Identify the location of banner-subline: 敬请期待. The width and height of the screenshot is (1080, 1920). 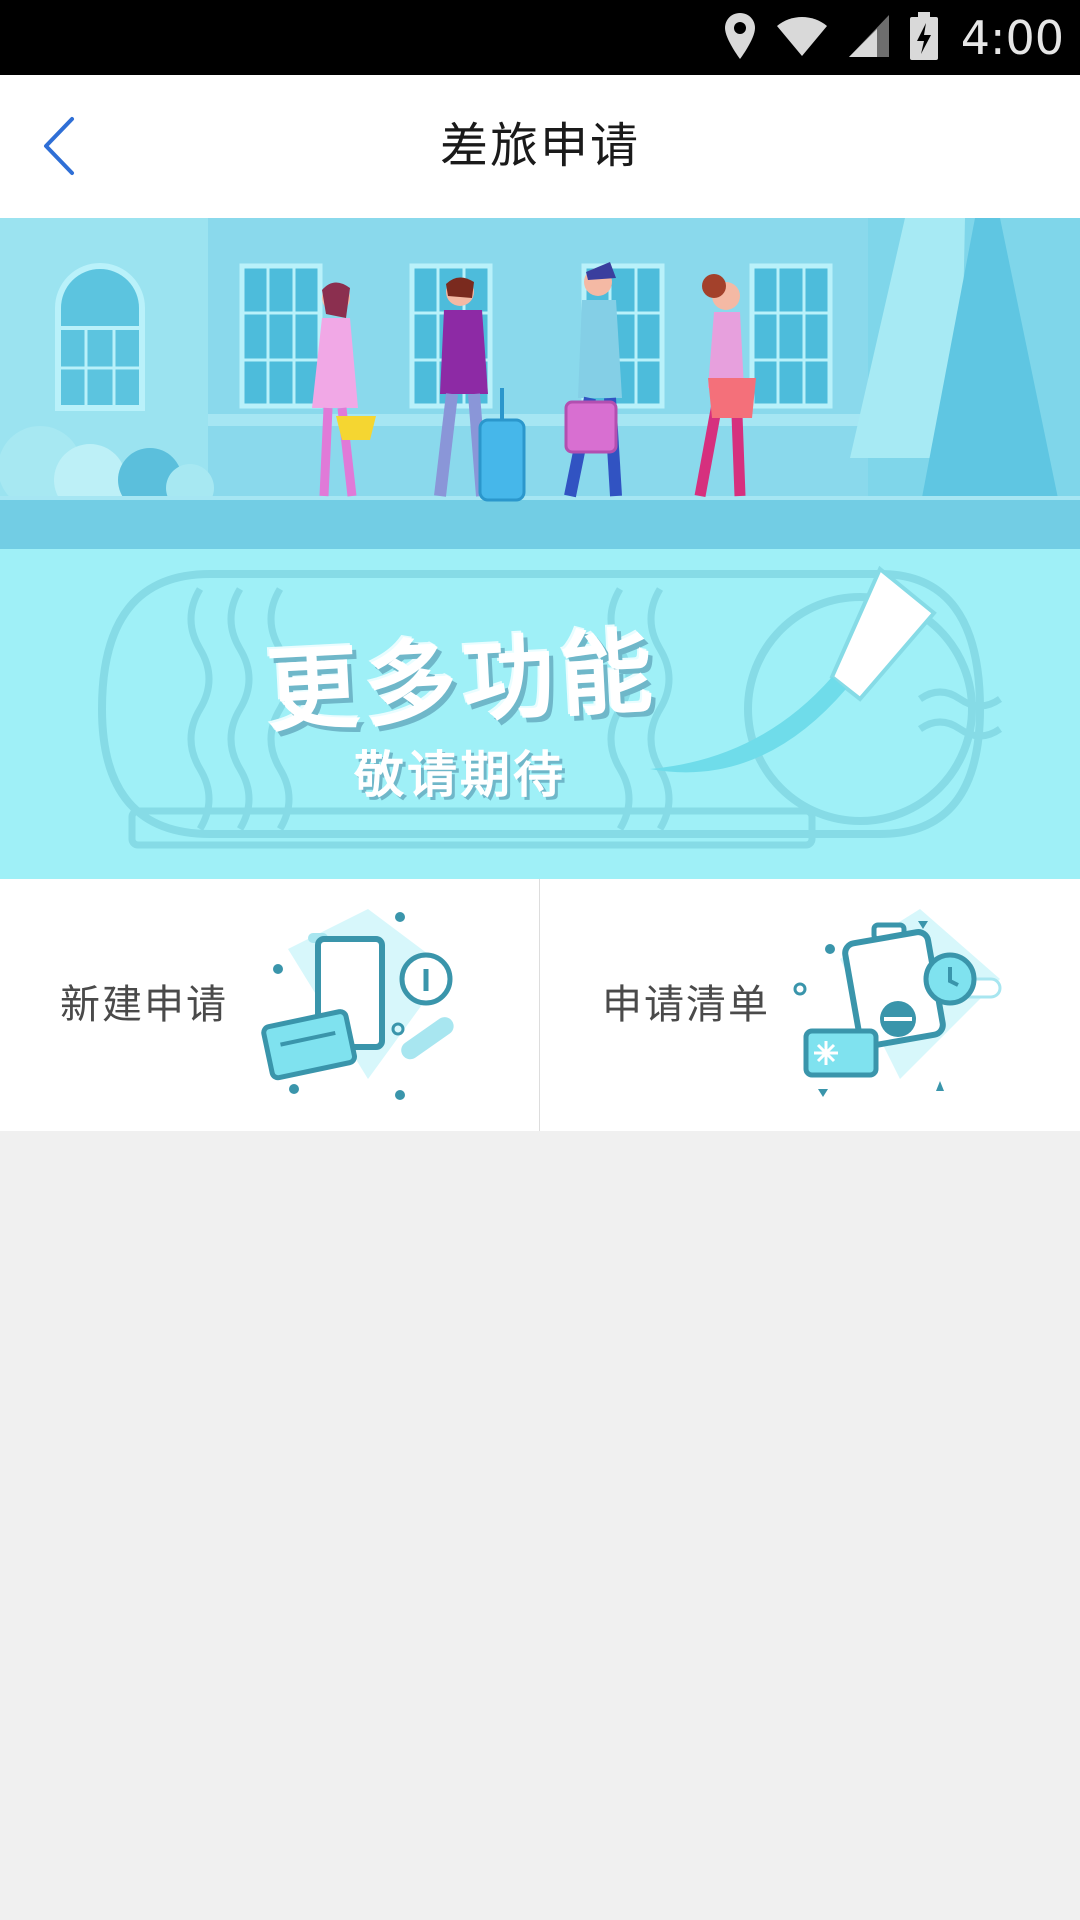
(460, 775).